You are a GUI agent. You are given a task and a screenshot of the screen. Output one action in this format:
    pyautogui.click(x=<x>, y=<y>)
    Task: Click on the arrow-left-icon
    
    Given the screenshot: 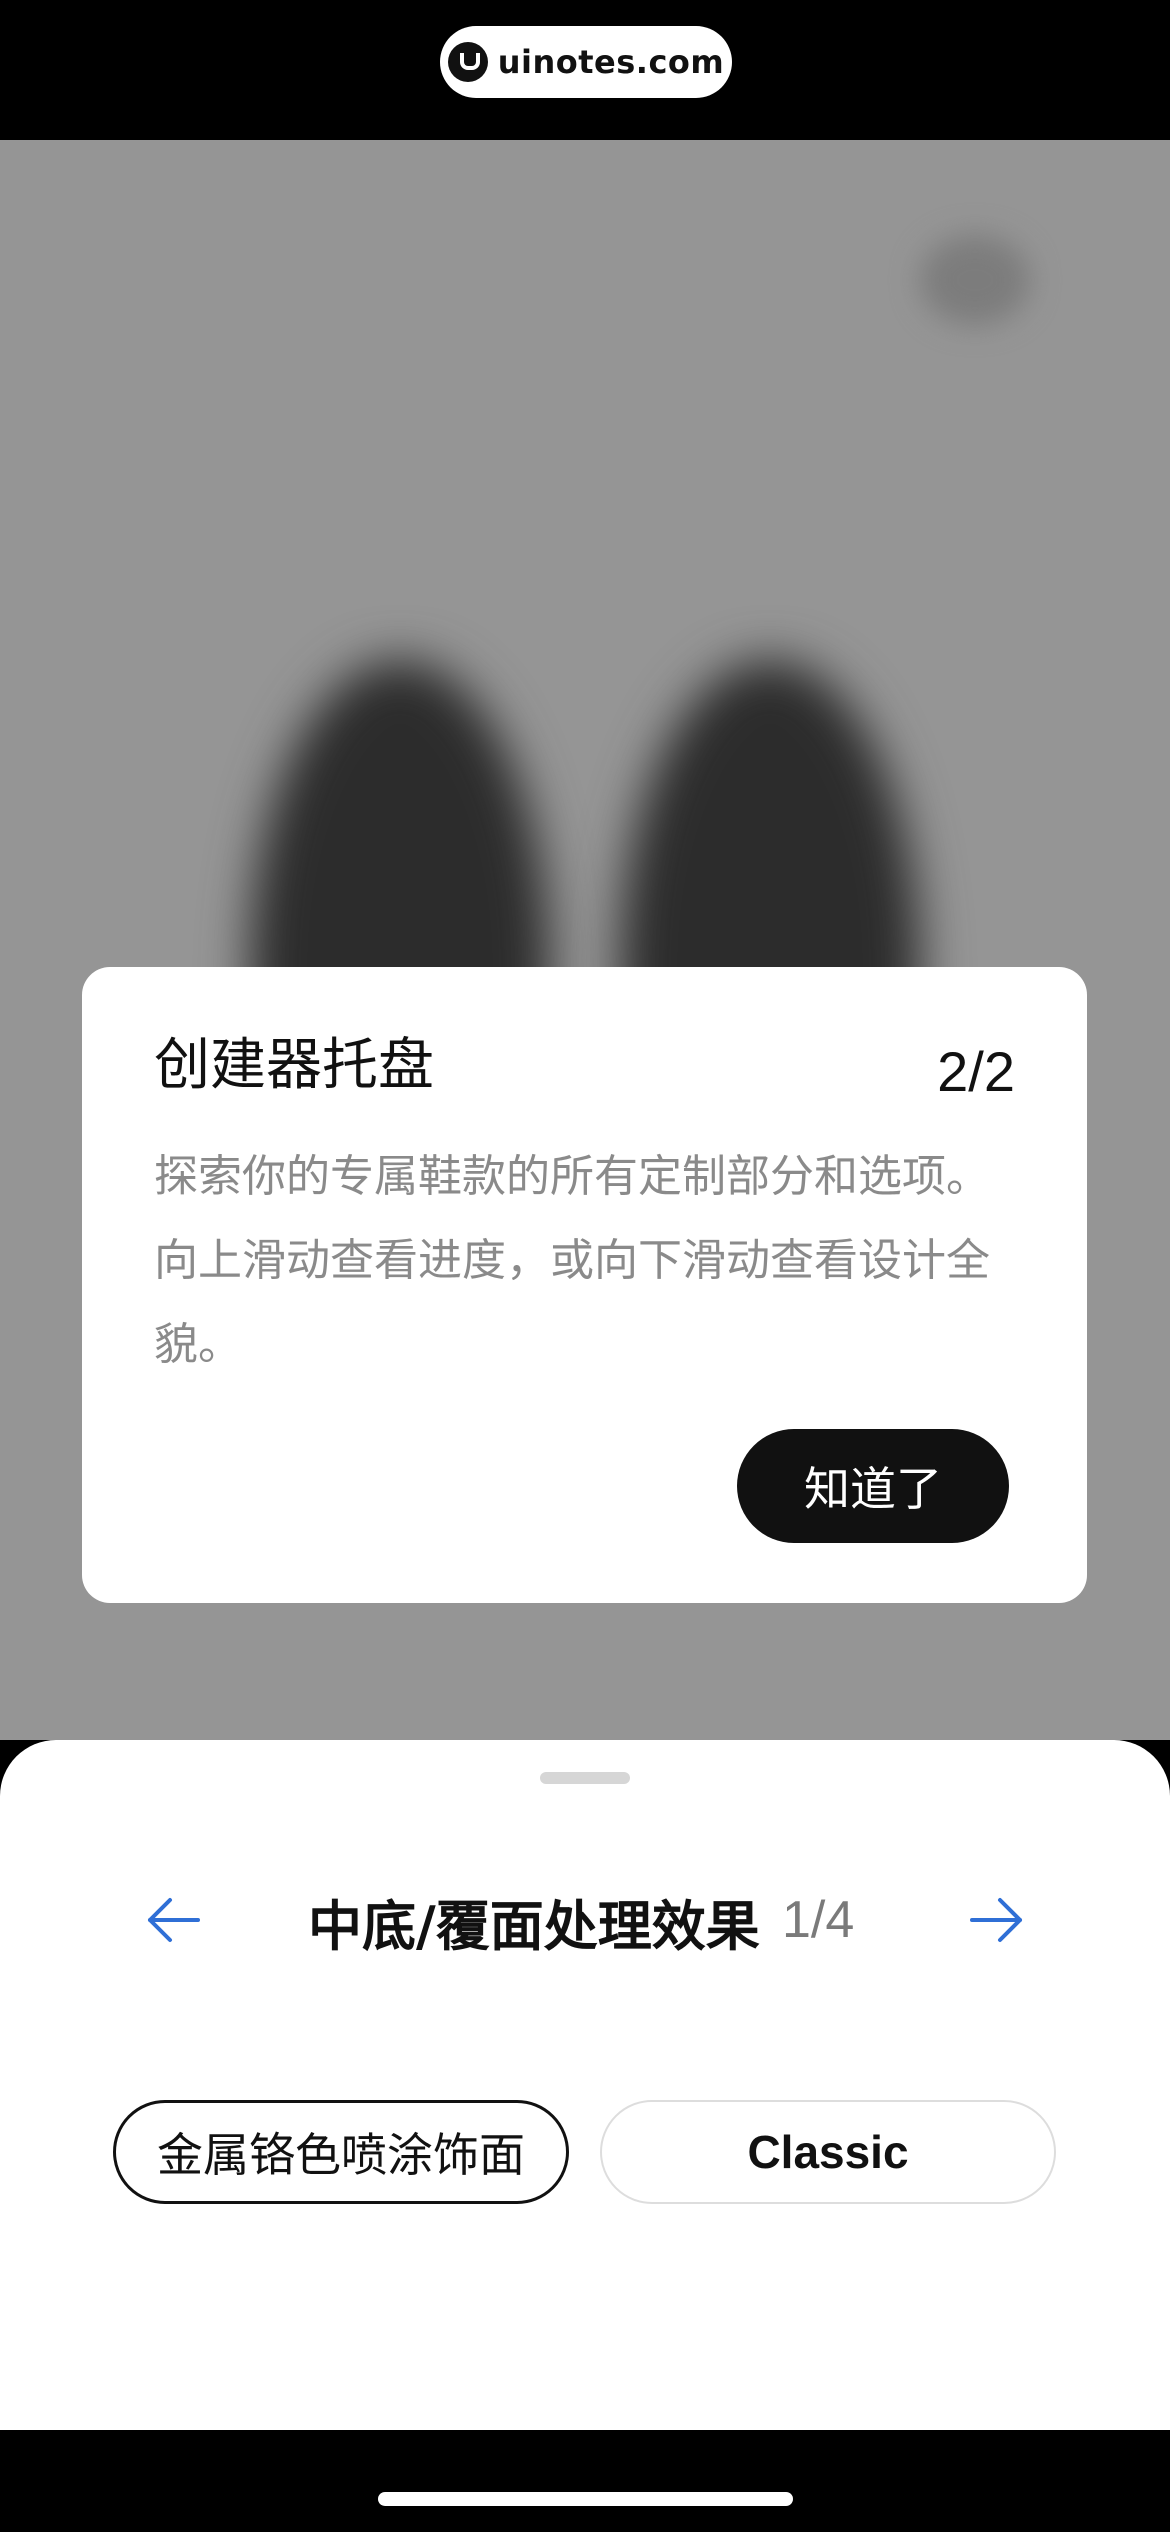 What is the action you would take?
    pyautogui.click(x=174, y=1920)
    